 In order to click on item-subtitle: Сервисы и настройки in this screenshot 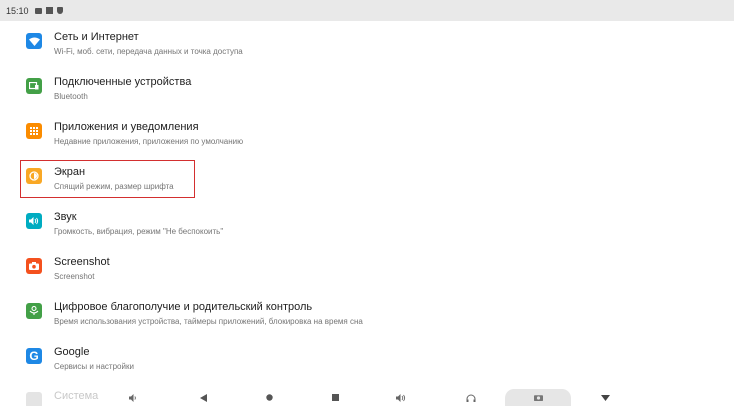, I will do `click(94, 366)`.